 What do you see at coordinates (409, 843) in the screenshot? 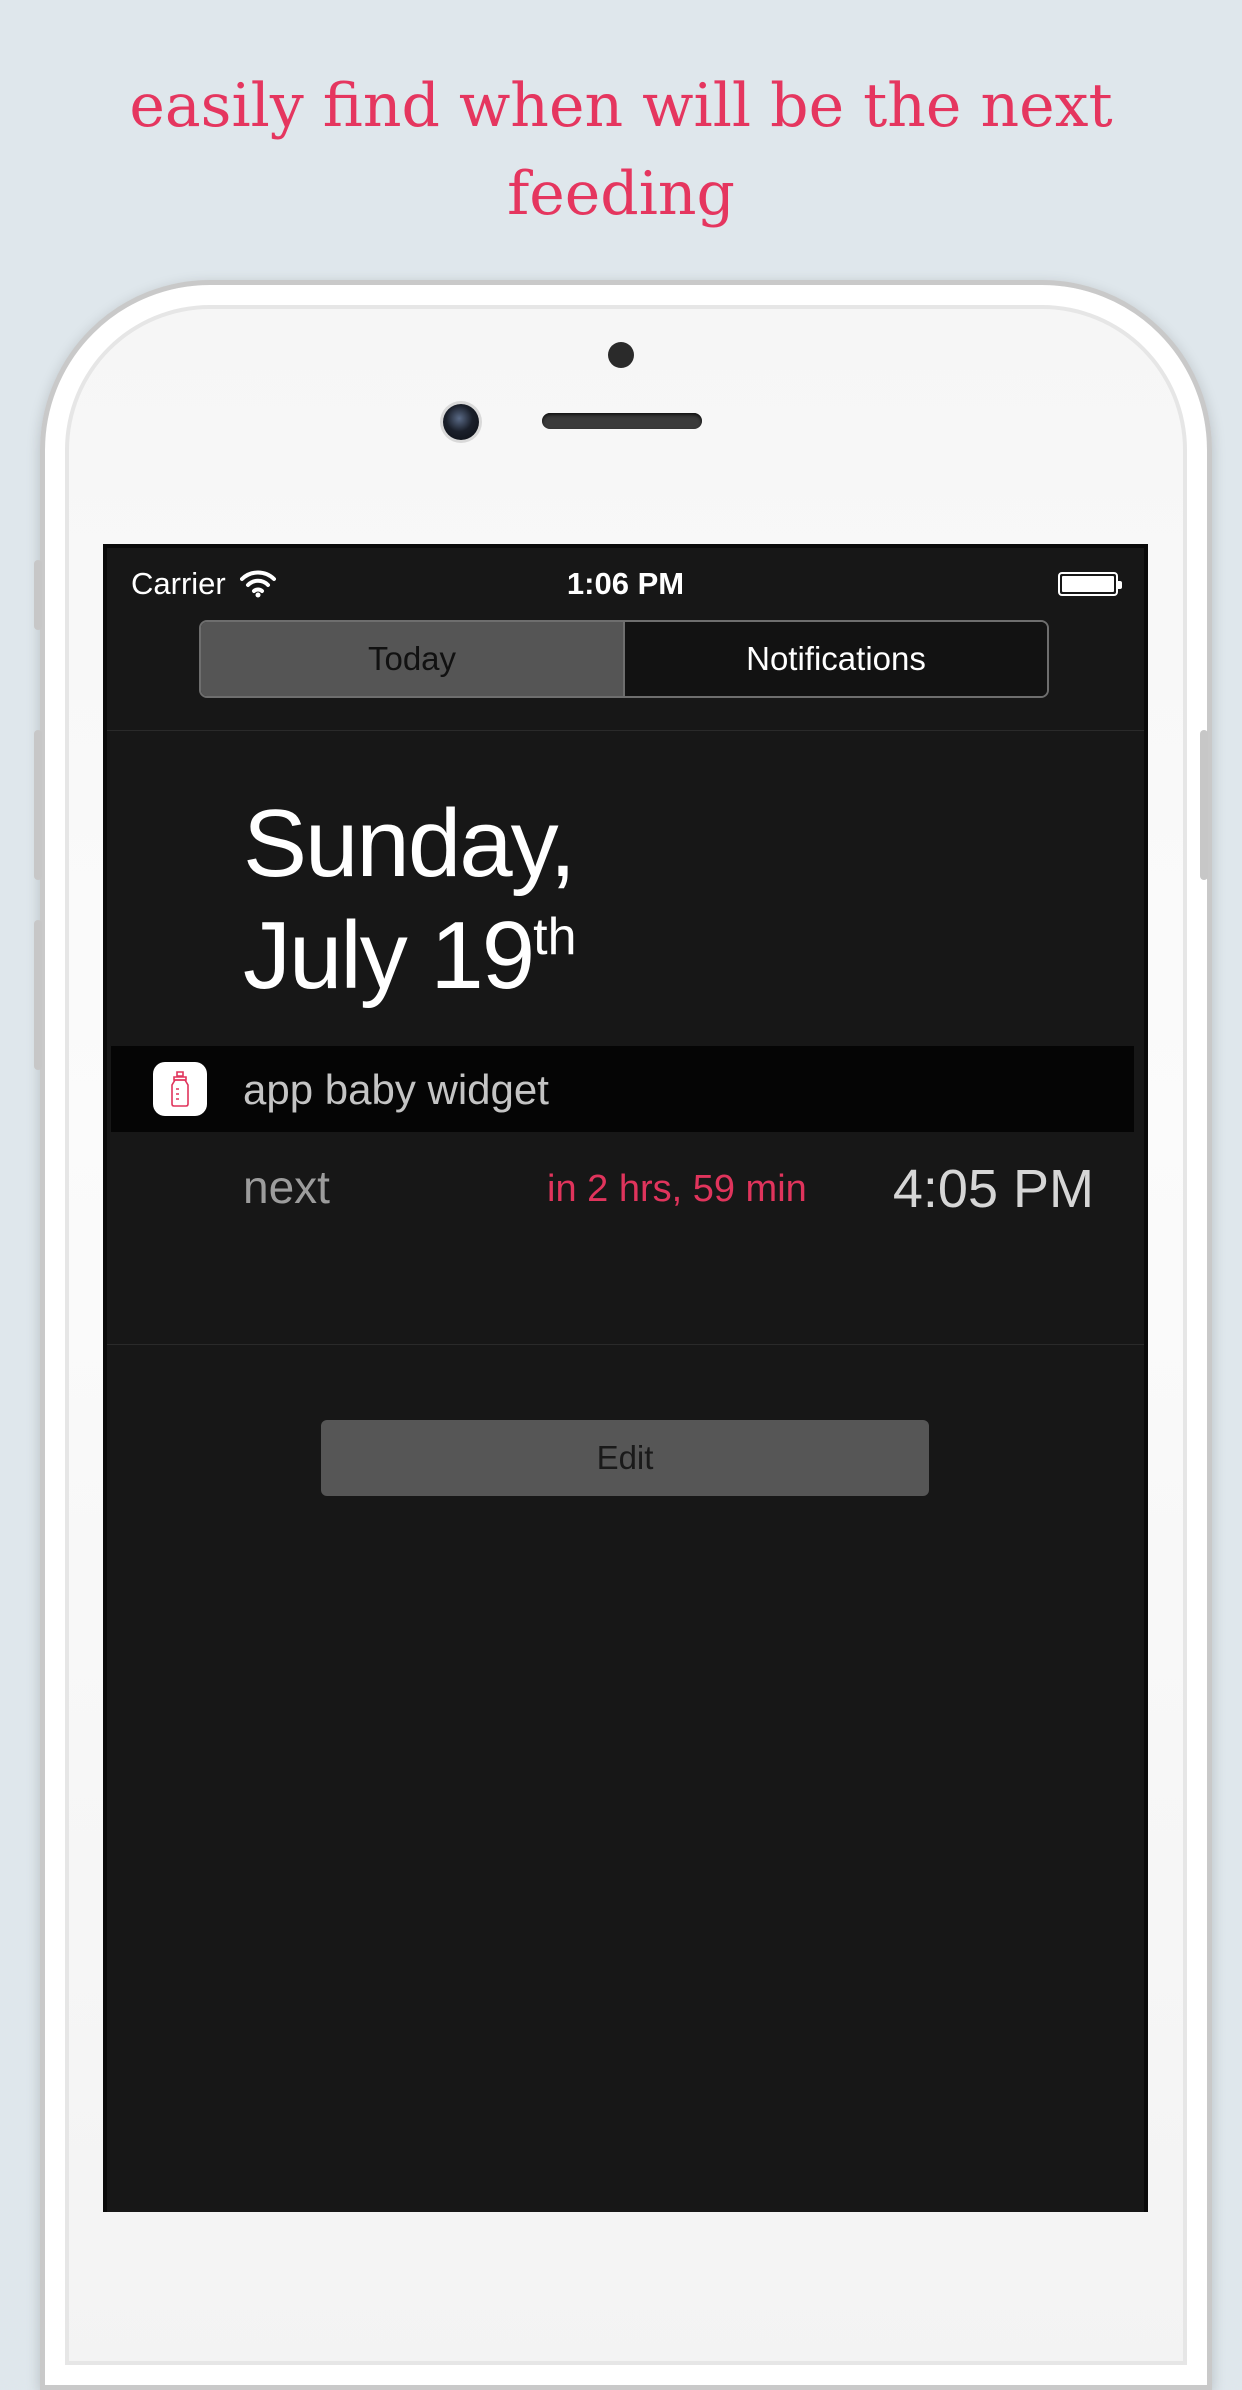
I see `date-weekday: Sunday,` at bounding box center [409, 843].